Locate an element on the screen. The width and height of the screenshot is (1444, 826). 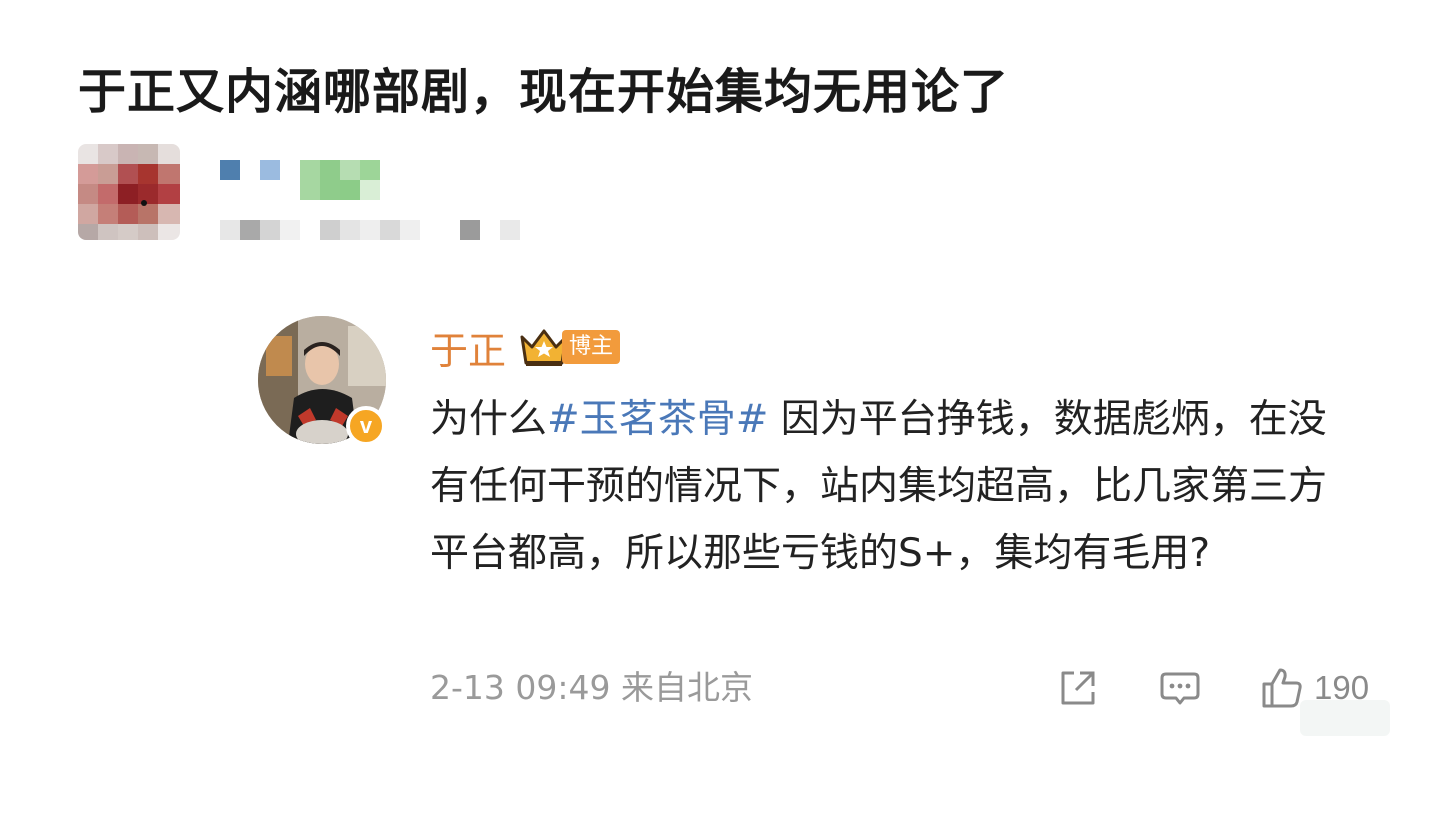
share-icon is located at coordinates (1078, 688).